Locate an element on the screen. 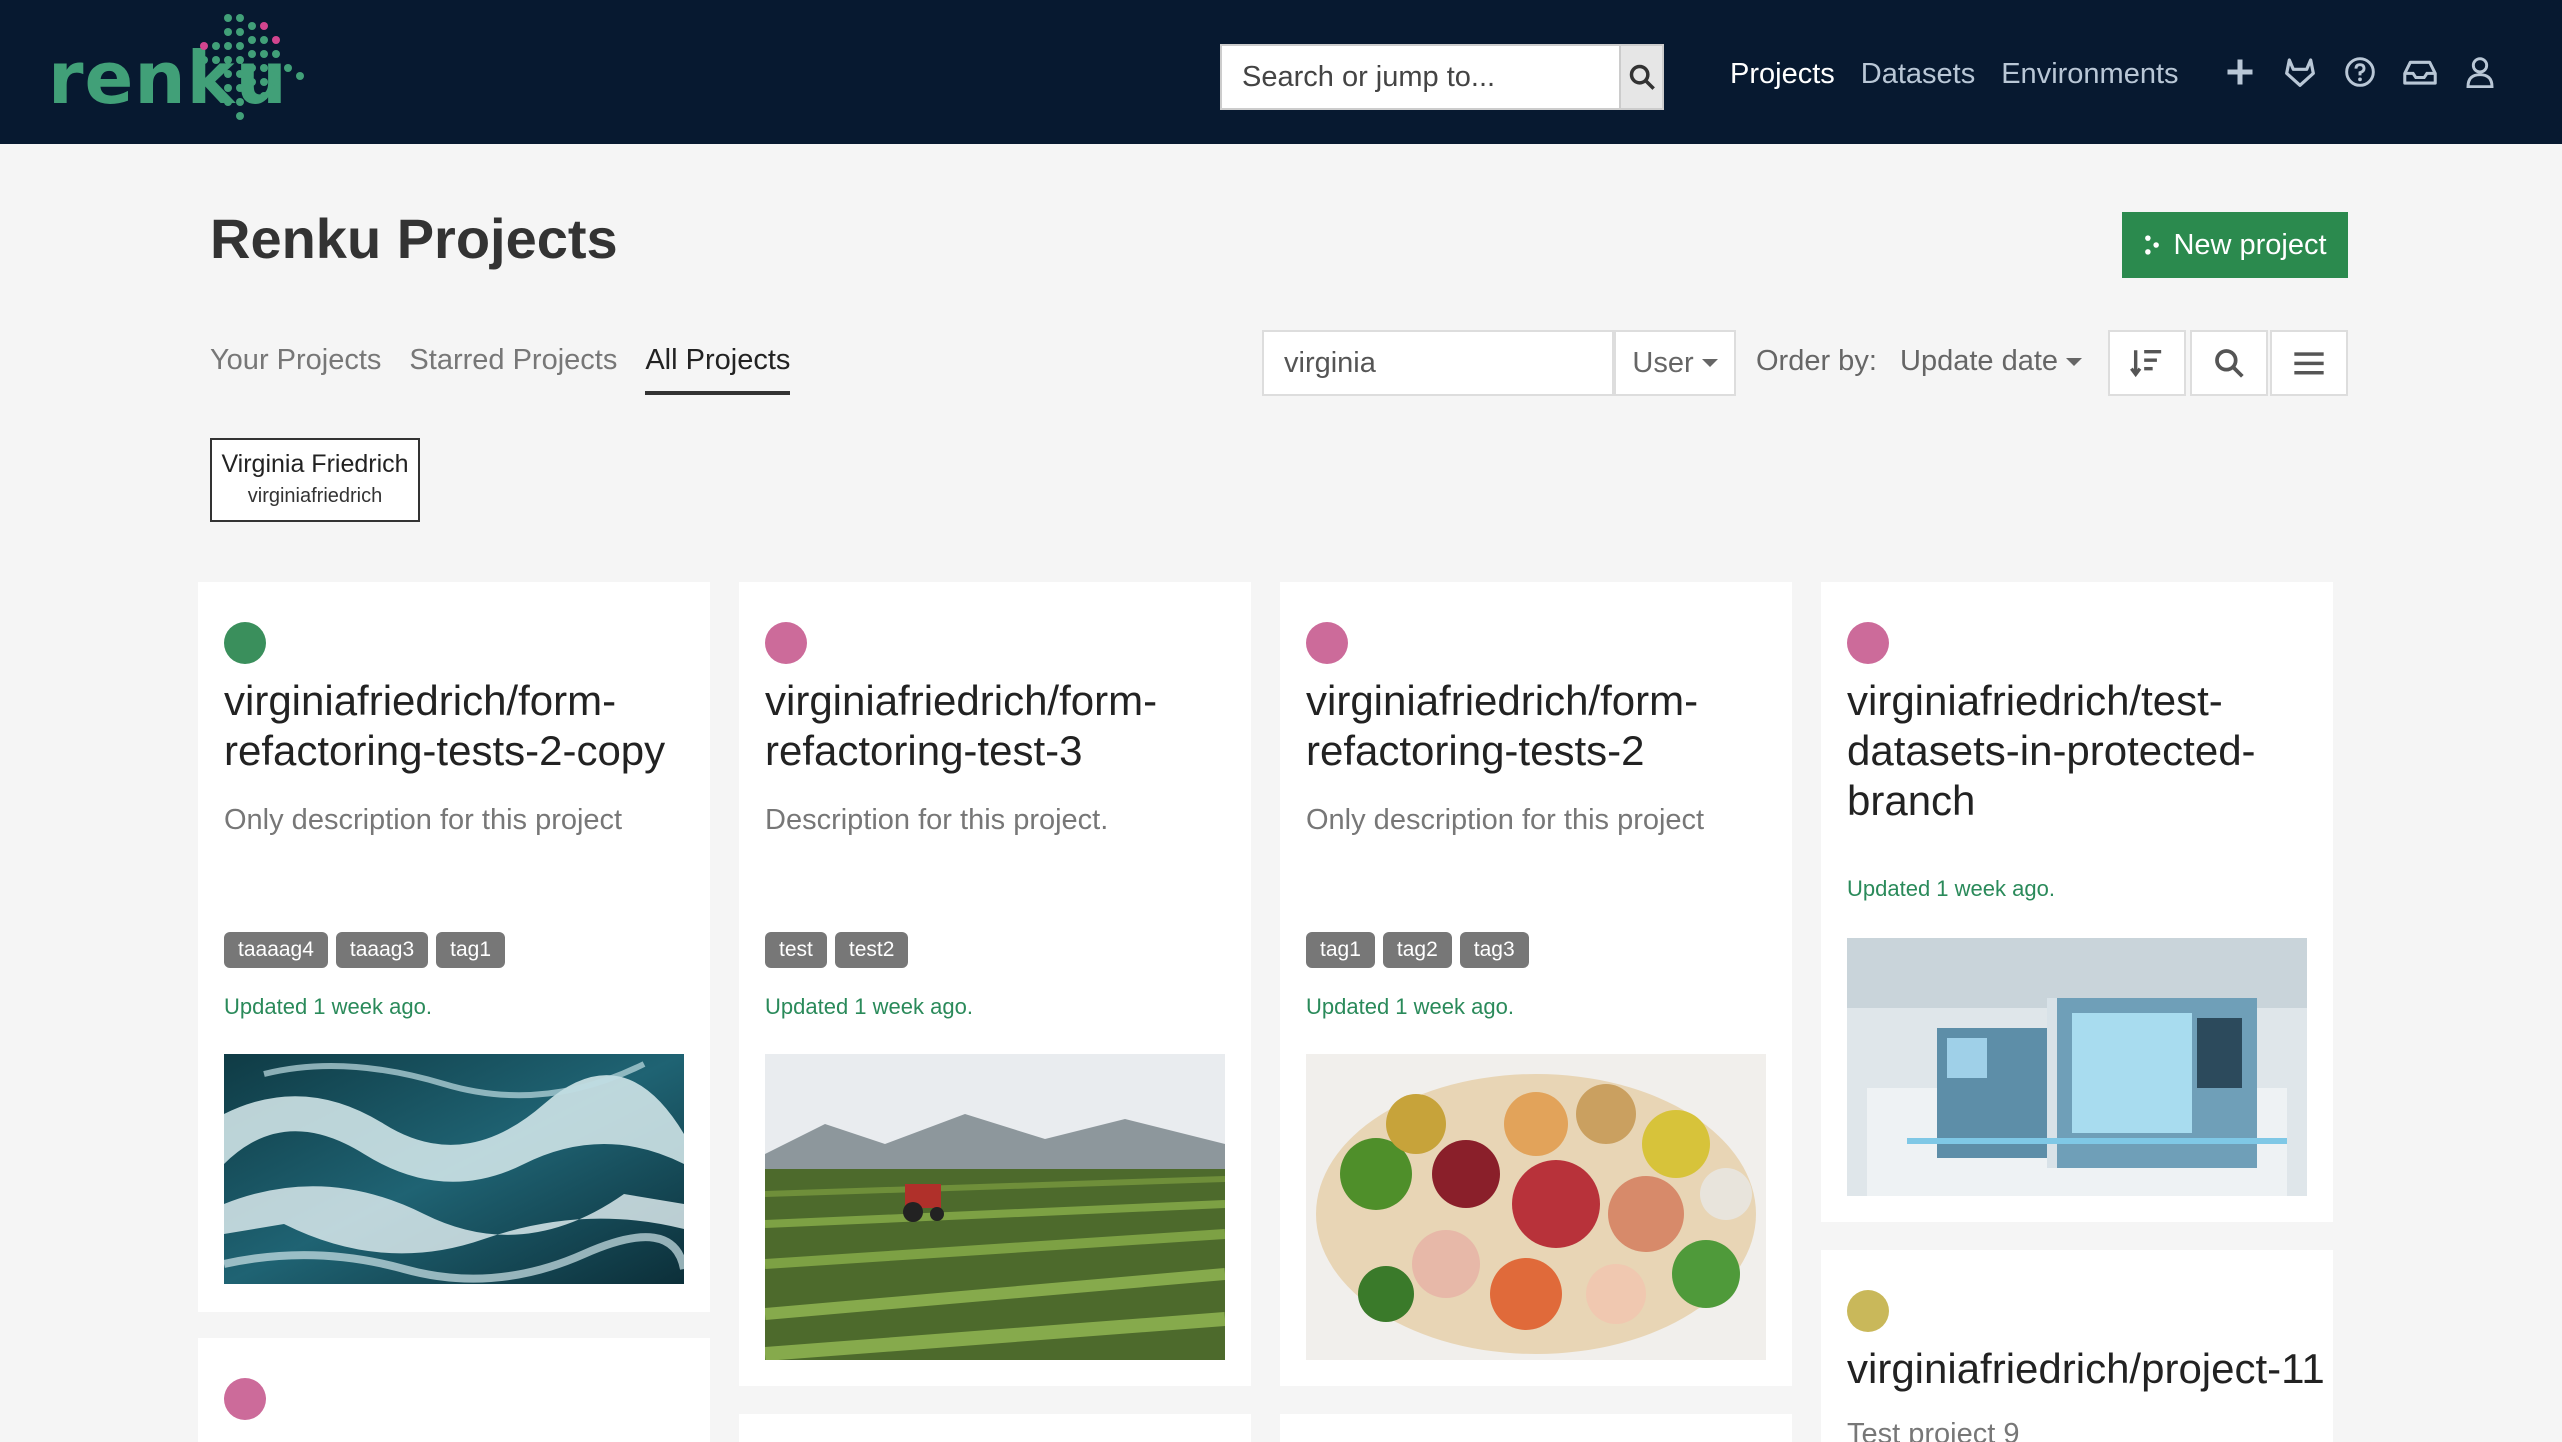 This screenshot has height=1442, width=2562. user-icon is located at coordinates (2480, 72).